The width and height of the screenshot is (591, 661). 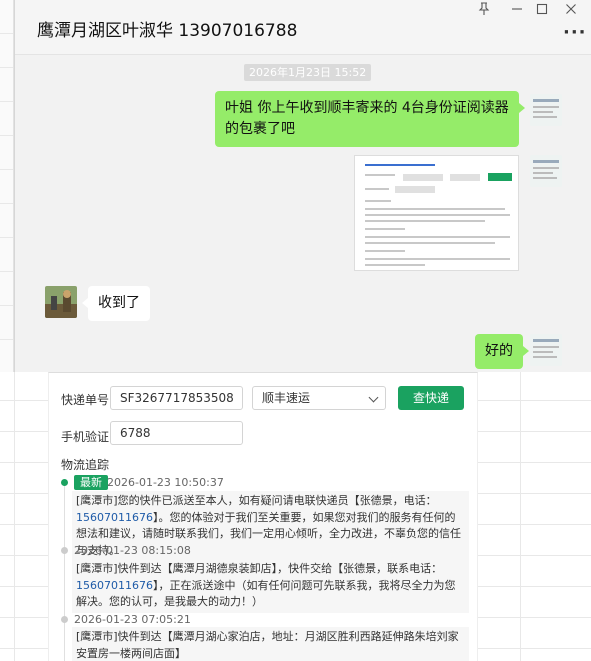 What do you see at coordinates (259, 568) in the screenshot?
I see `event-text-a: [鹰潭市]快件到达【鹰潭月湖德泉装卸店】，快件交给【张德景，联系电话：` at bounding box center [259, 568].